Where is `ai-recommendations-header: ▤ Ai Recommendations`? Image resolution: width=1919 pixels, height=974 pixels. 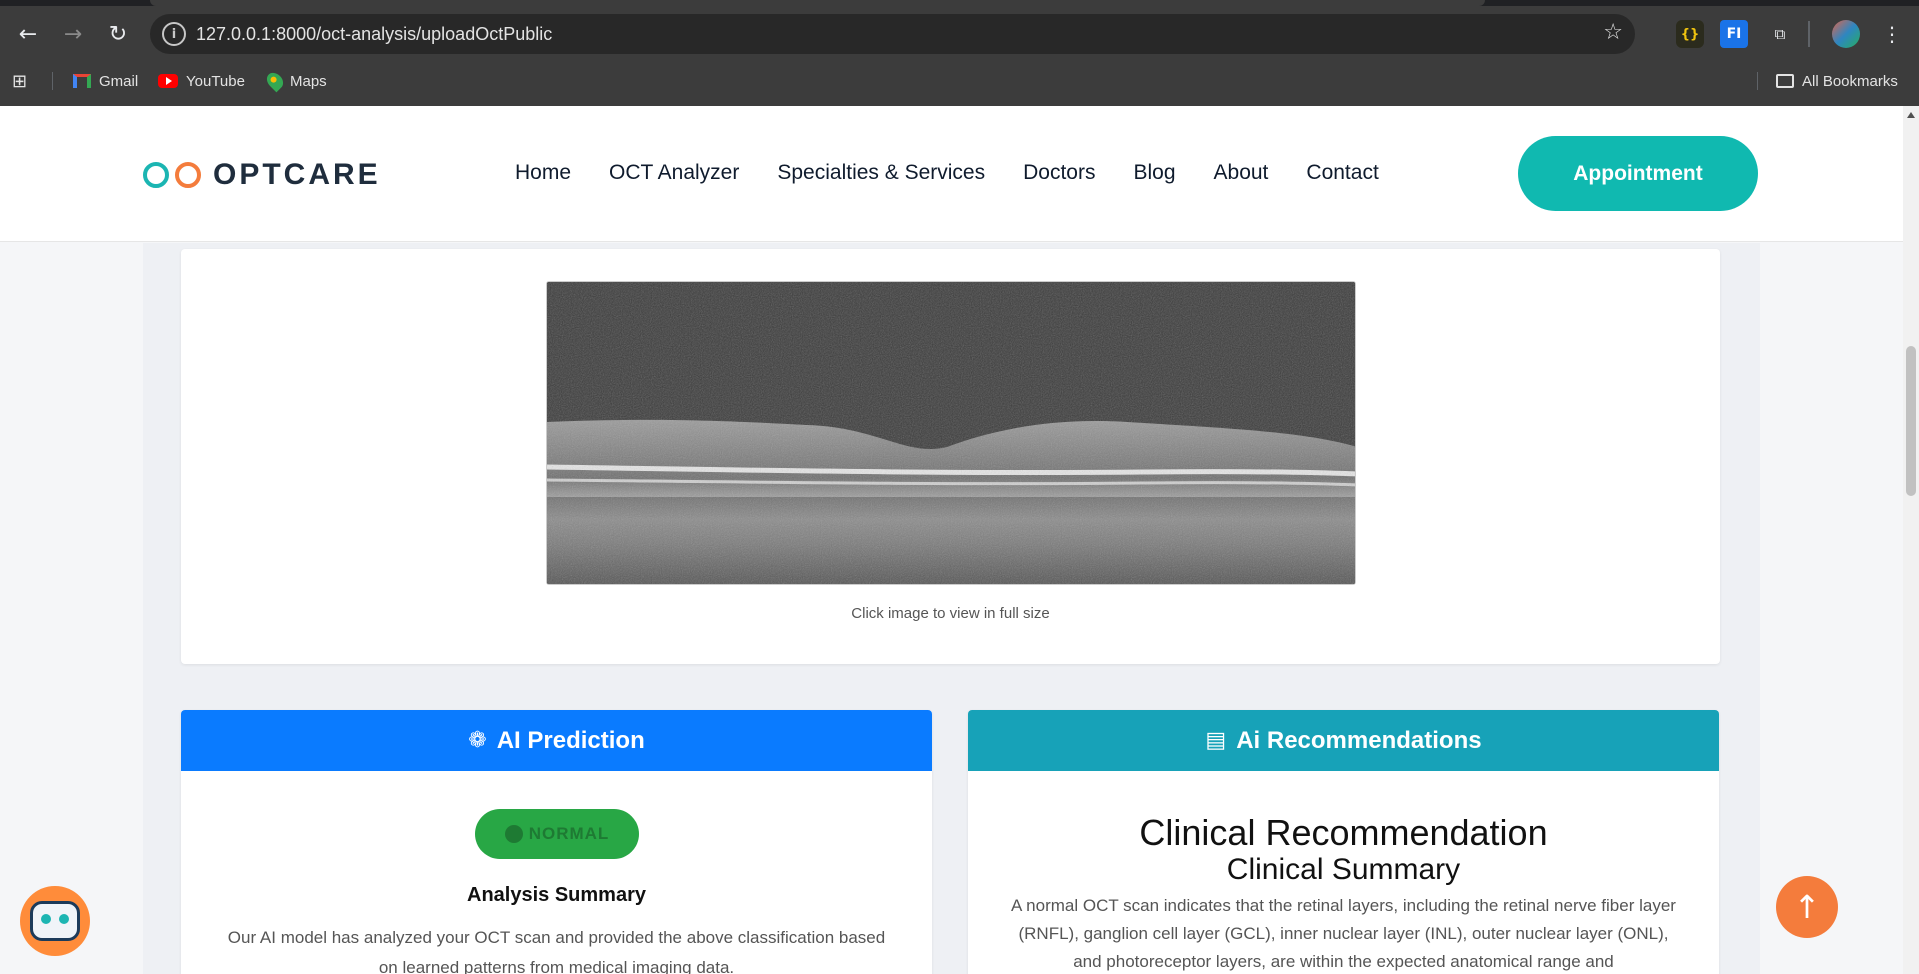
ai-recommendations-header: ▤ Ai Recommendations is located at coordinates (1343, 740).